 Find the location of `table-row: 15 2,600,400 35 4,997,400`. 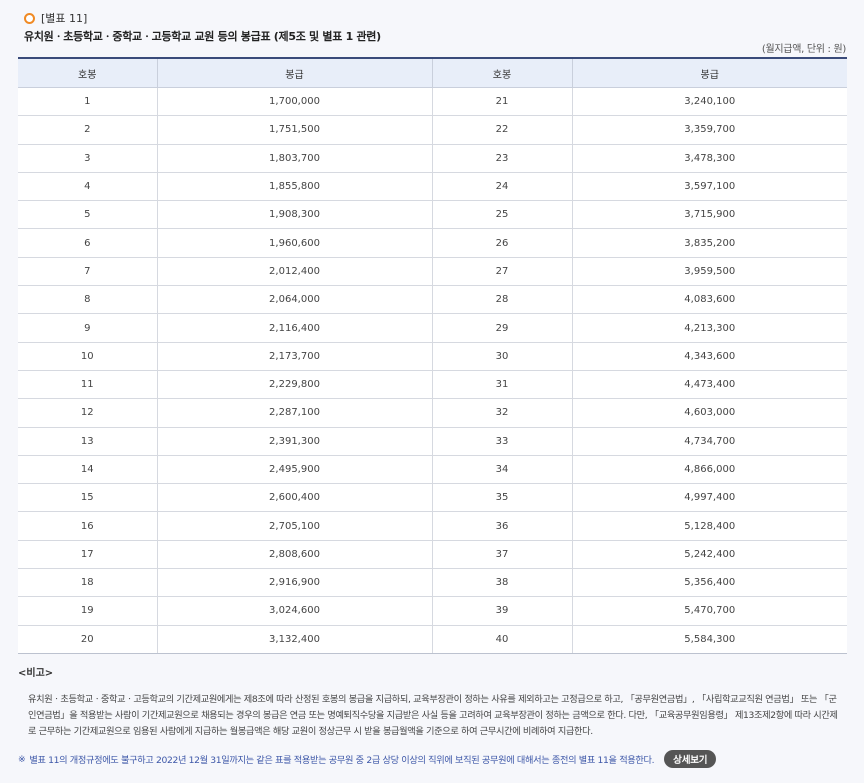

table-row: 15 2,600,400 35 4,997,400 is located at coordinates (432, 498).